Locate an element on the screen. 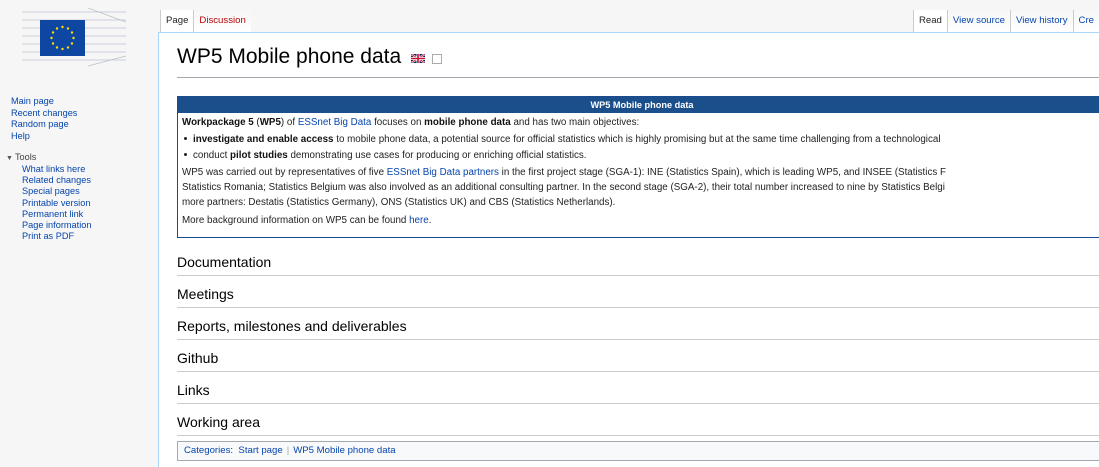 The height and width of the screenshot is (467, 1099). bullet2-bold: pilot studies is located at coordinates (259, 155).